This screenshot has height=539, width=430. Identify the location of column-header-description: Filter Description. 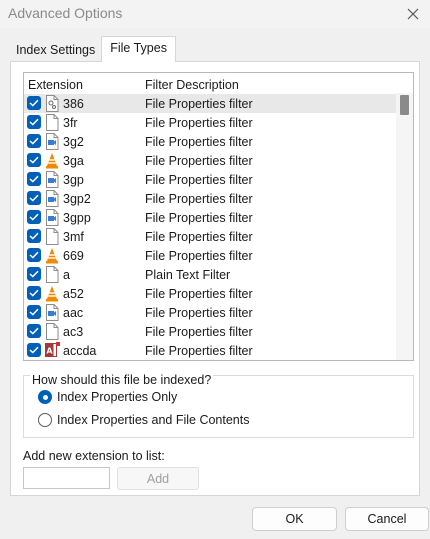
(192, 85).